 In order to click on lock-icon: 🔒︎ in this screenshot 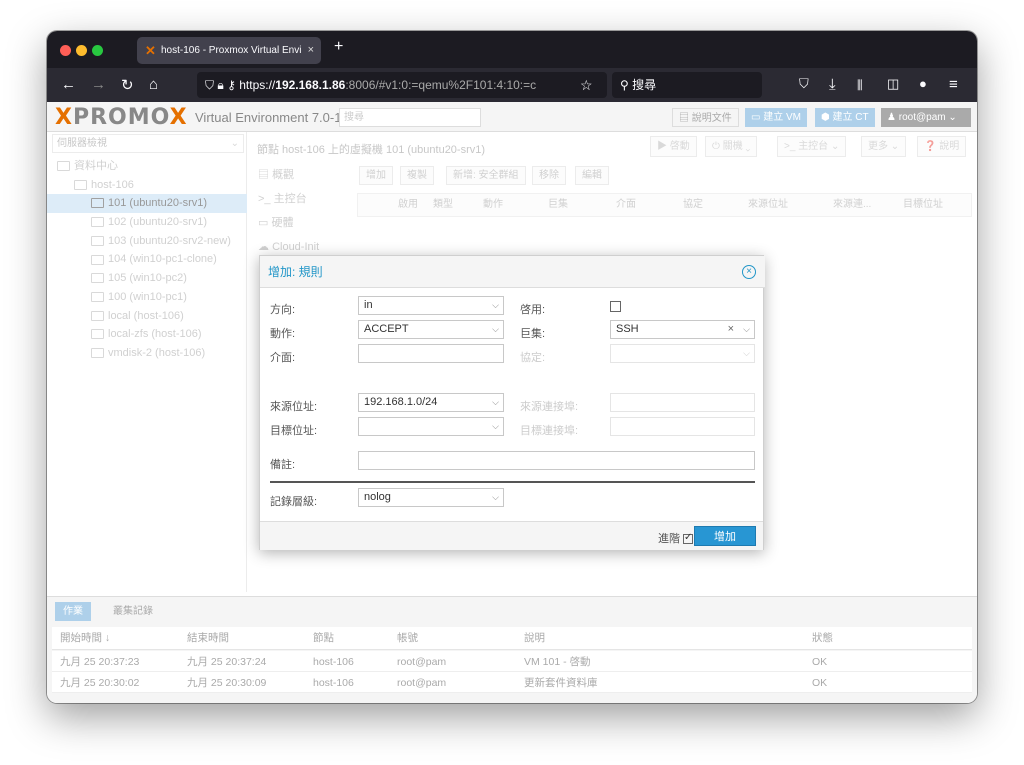, I will do `click(220, 85)`.